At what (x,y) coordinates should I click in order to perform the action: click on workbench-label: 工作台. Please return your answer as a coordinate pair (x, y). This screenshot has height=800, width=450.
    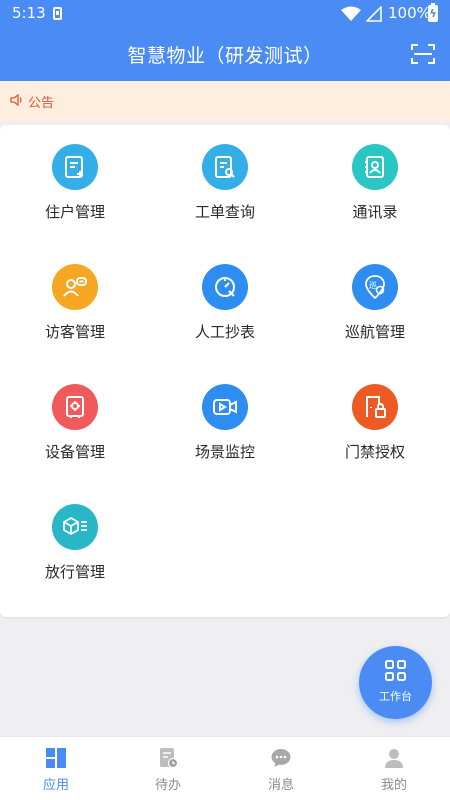
    Looking at the image, I should click on (395, 696).